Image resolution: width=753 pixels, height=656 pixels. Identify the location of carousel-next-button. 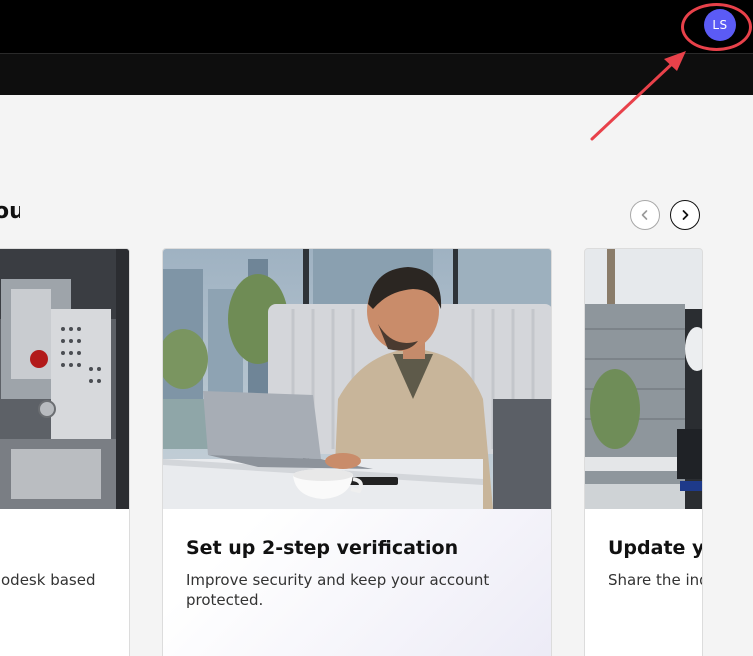
(685, 215).